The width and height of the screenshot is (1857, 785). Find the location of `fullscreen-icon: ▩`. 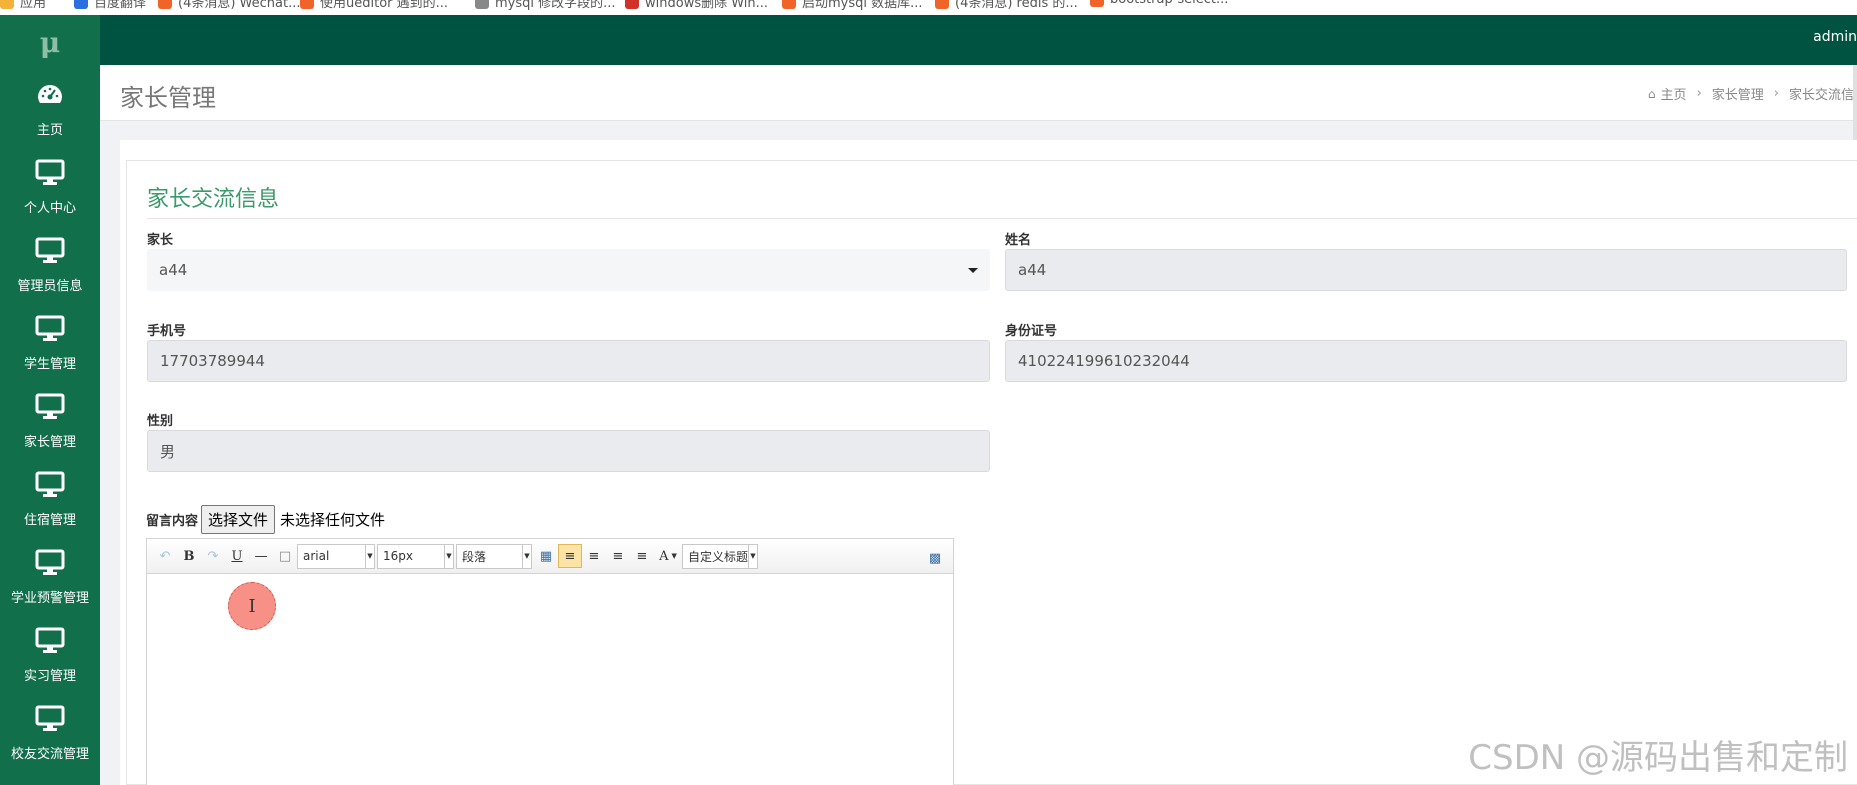

fullscreen-icon: ▩ is located at coordinates (935, 558).